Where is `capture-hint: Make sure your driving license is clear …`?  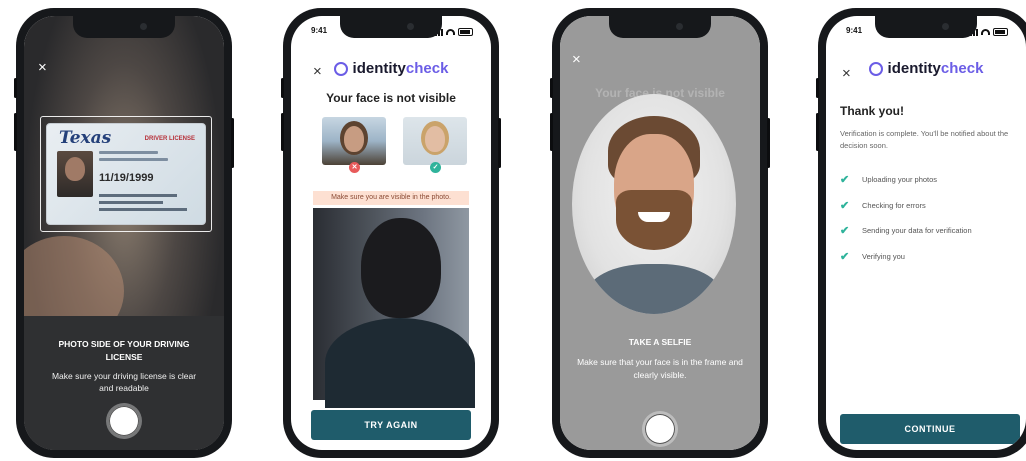
capture-hint: Make sure your driving license is clear … is located at coordinates (124, 382).